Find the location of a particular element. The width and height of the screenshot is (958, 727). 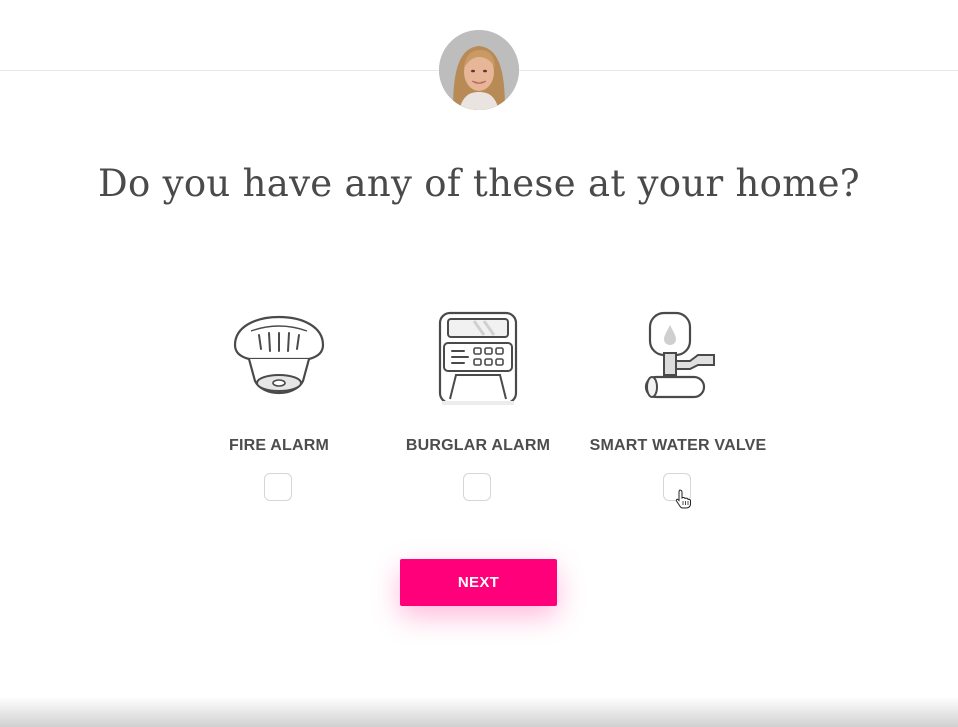

option-label: FIRE ALARM is located at coordinates (279, 445).